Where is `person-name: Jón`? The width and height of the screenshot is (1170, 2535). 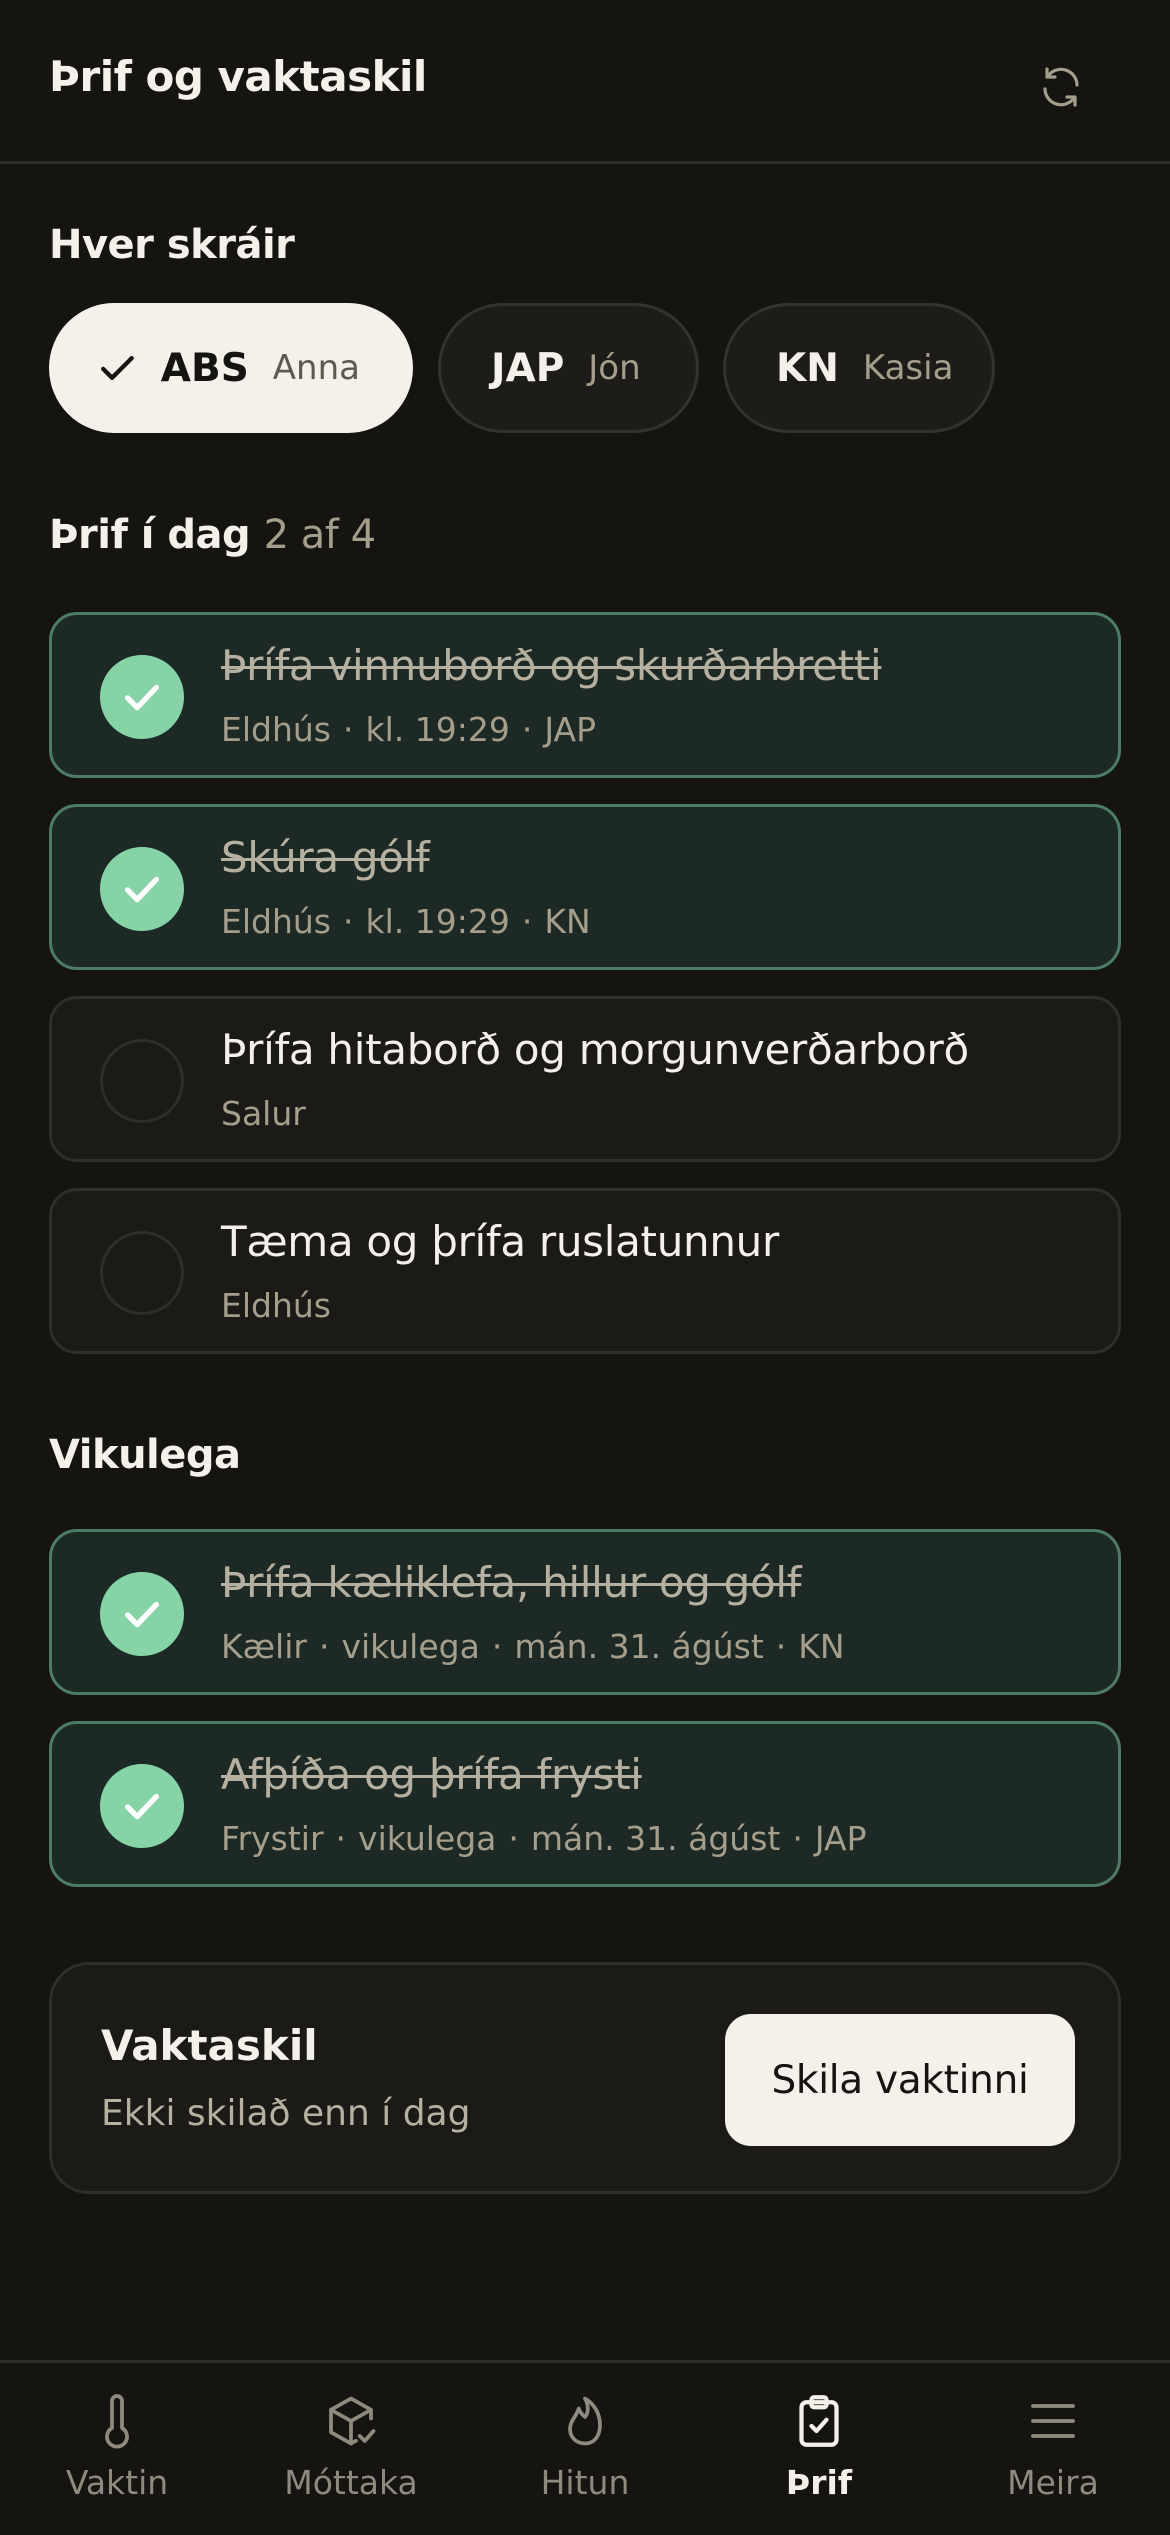
person-name: Jón is located at coordinates (614, 368).